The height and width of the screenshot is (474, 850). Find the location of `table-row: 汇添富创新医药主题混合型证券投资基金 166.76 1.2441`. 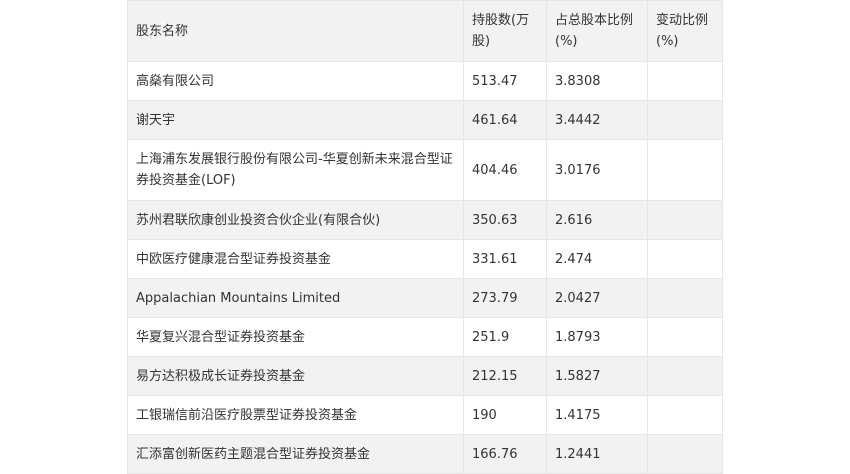

table-row: 汇添富创新医药主题混合型证券投资基金 166.76 1.2441 is located at coordinates (425, 454).